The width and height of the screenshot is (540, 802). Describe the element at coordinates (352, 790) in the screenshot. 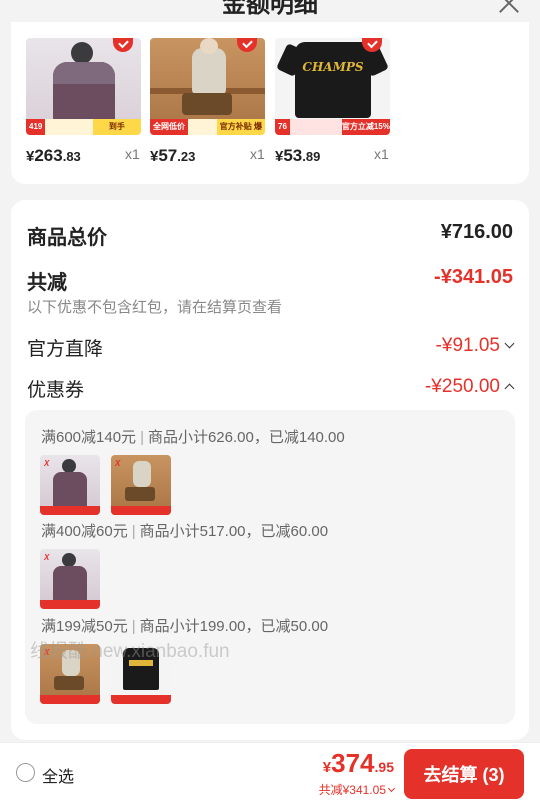

I see `total-saved: 共减¥341.05` at that location.